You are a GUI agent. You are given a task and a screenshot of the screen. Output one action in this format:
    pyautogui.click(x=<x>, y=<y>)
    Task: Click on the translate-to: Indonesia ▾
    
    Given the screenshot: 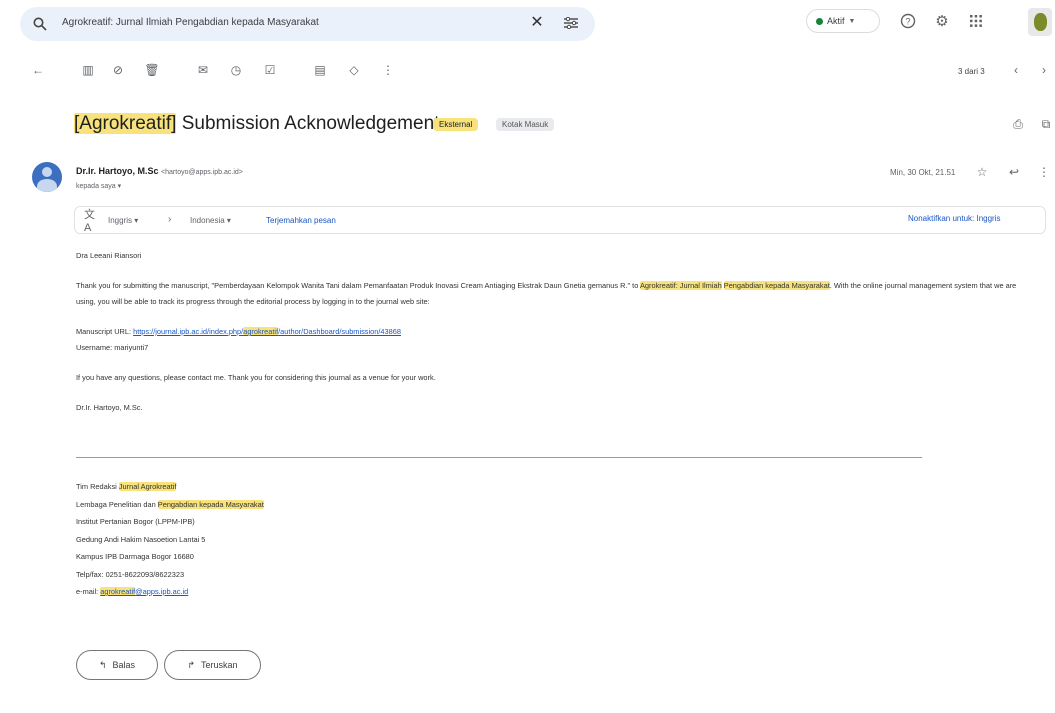 What is the action you would take?
    pyautogui.click(x=210, y=220)
    